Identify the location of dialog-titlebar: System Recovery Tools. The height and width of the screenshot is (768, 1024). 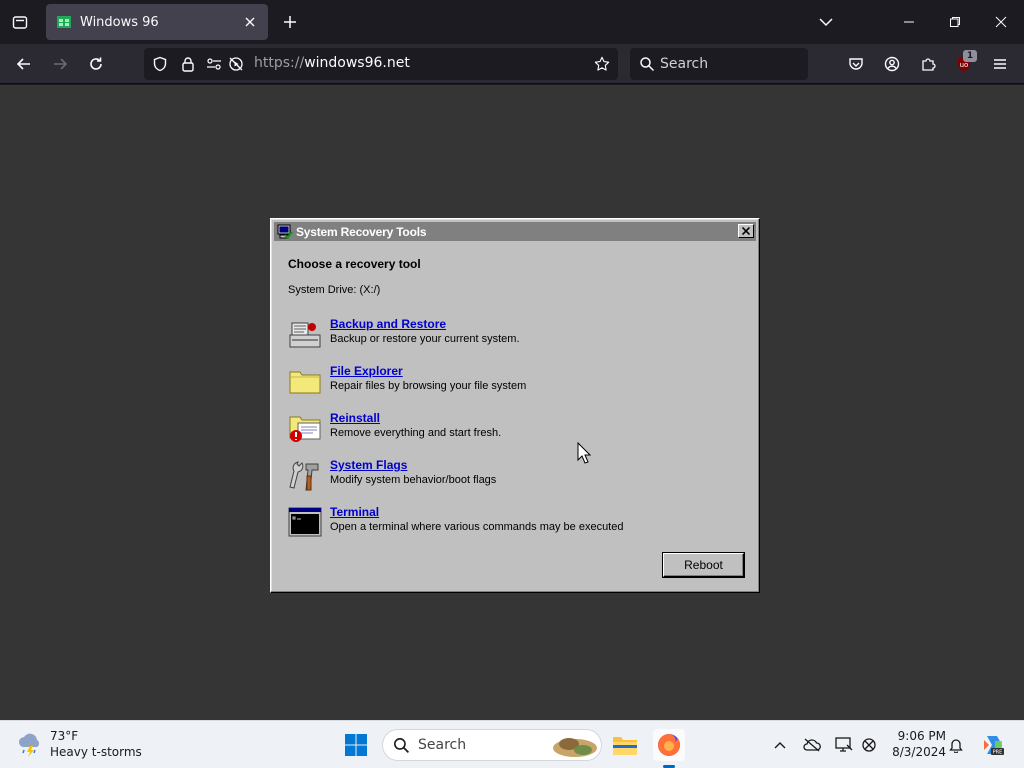
(515, 231).